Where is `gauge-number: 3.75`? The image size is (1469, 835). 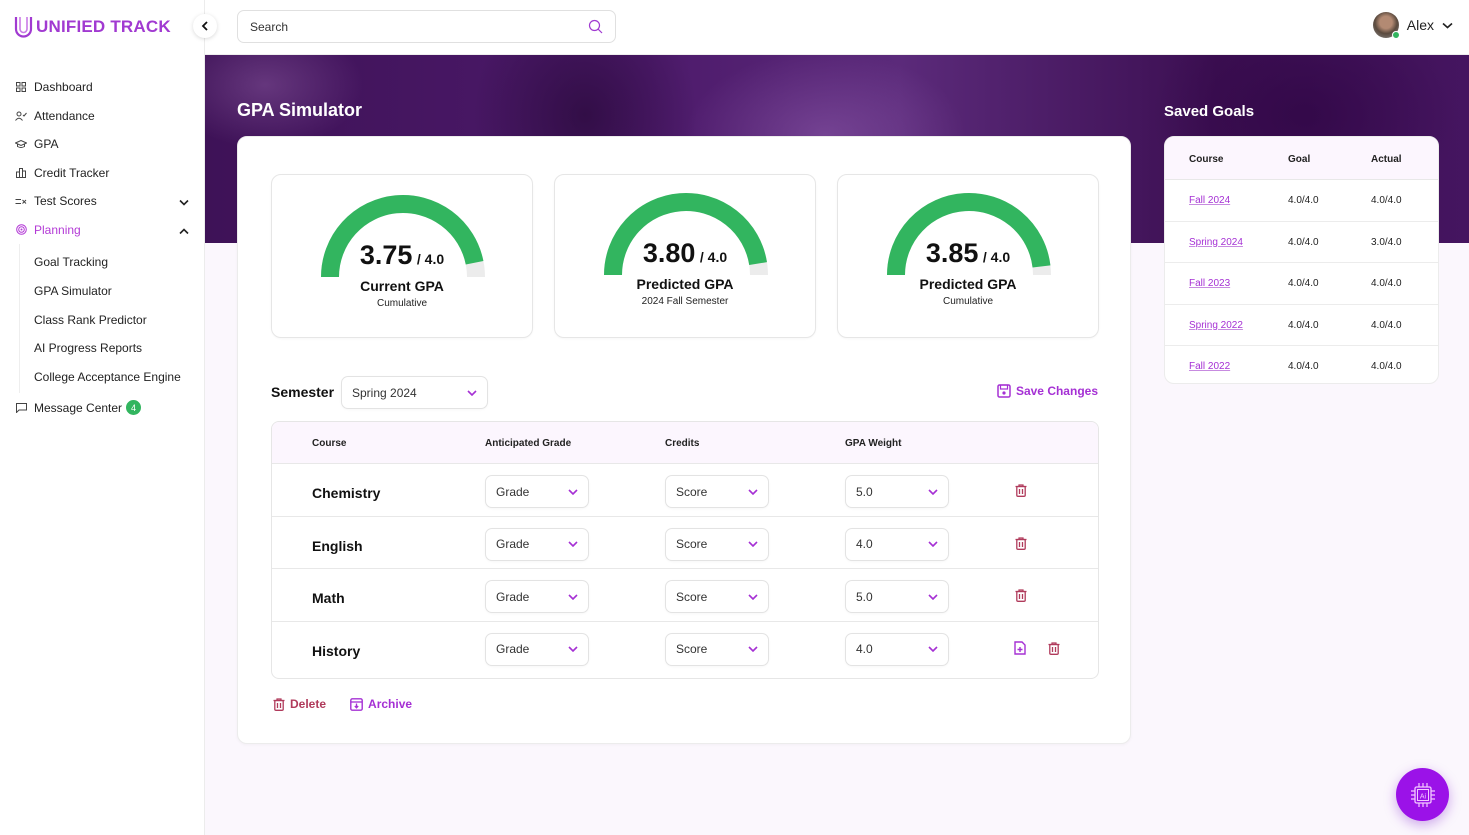
gauge-number: 3.75 is located at coordinates (386, 255).